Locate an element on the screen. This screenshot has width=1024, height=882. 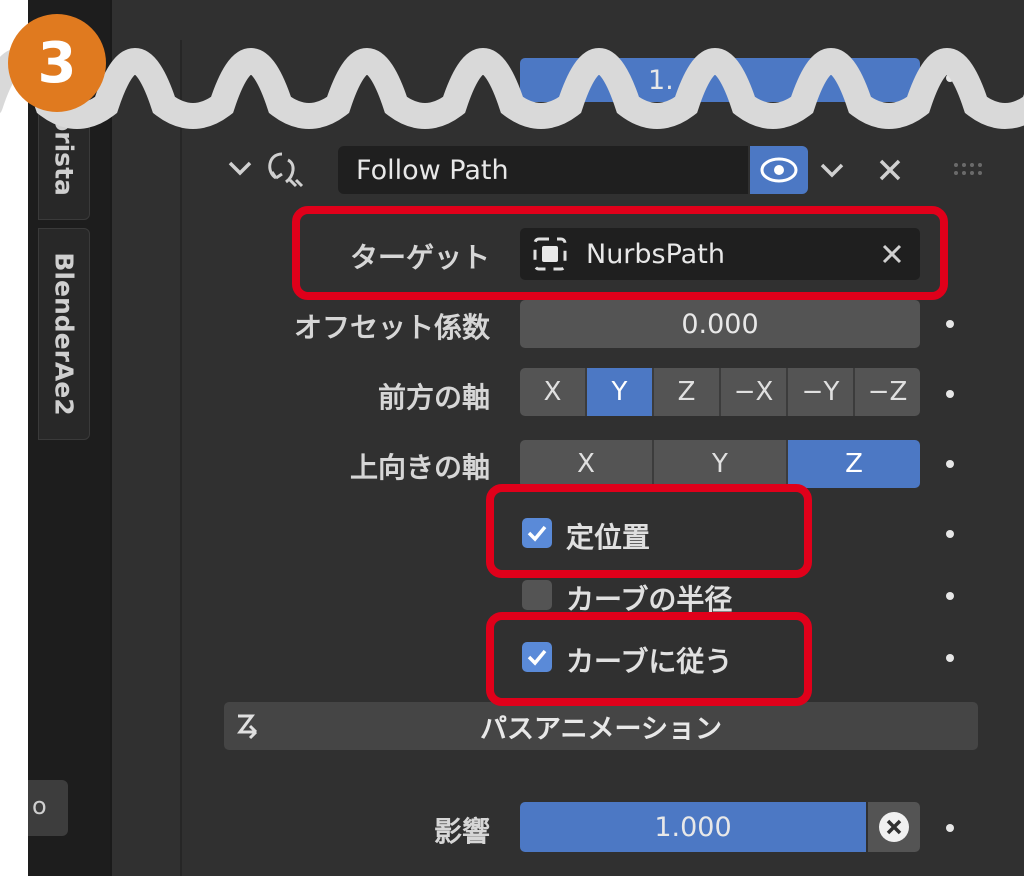
offset-value-text: 0.000 is located at coordinates (720, 324).